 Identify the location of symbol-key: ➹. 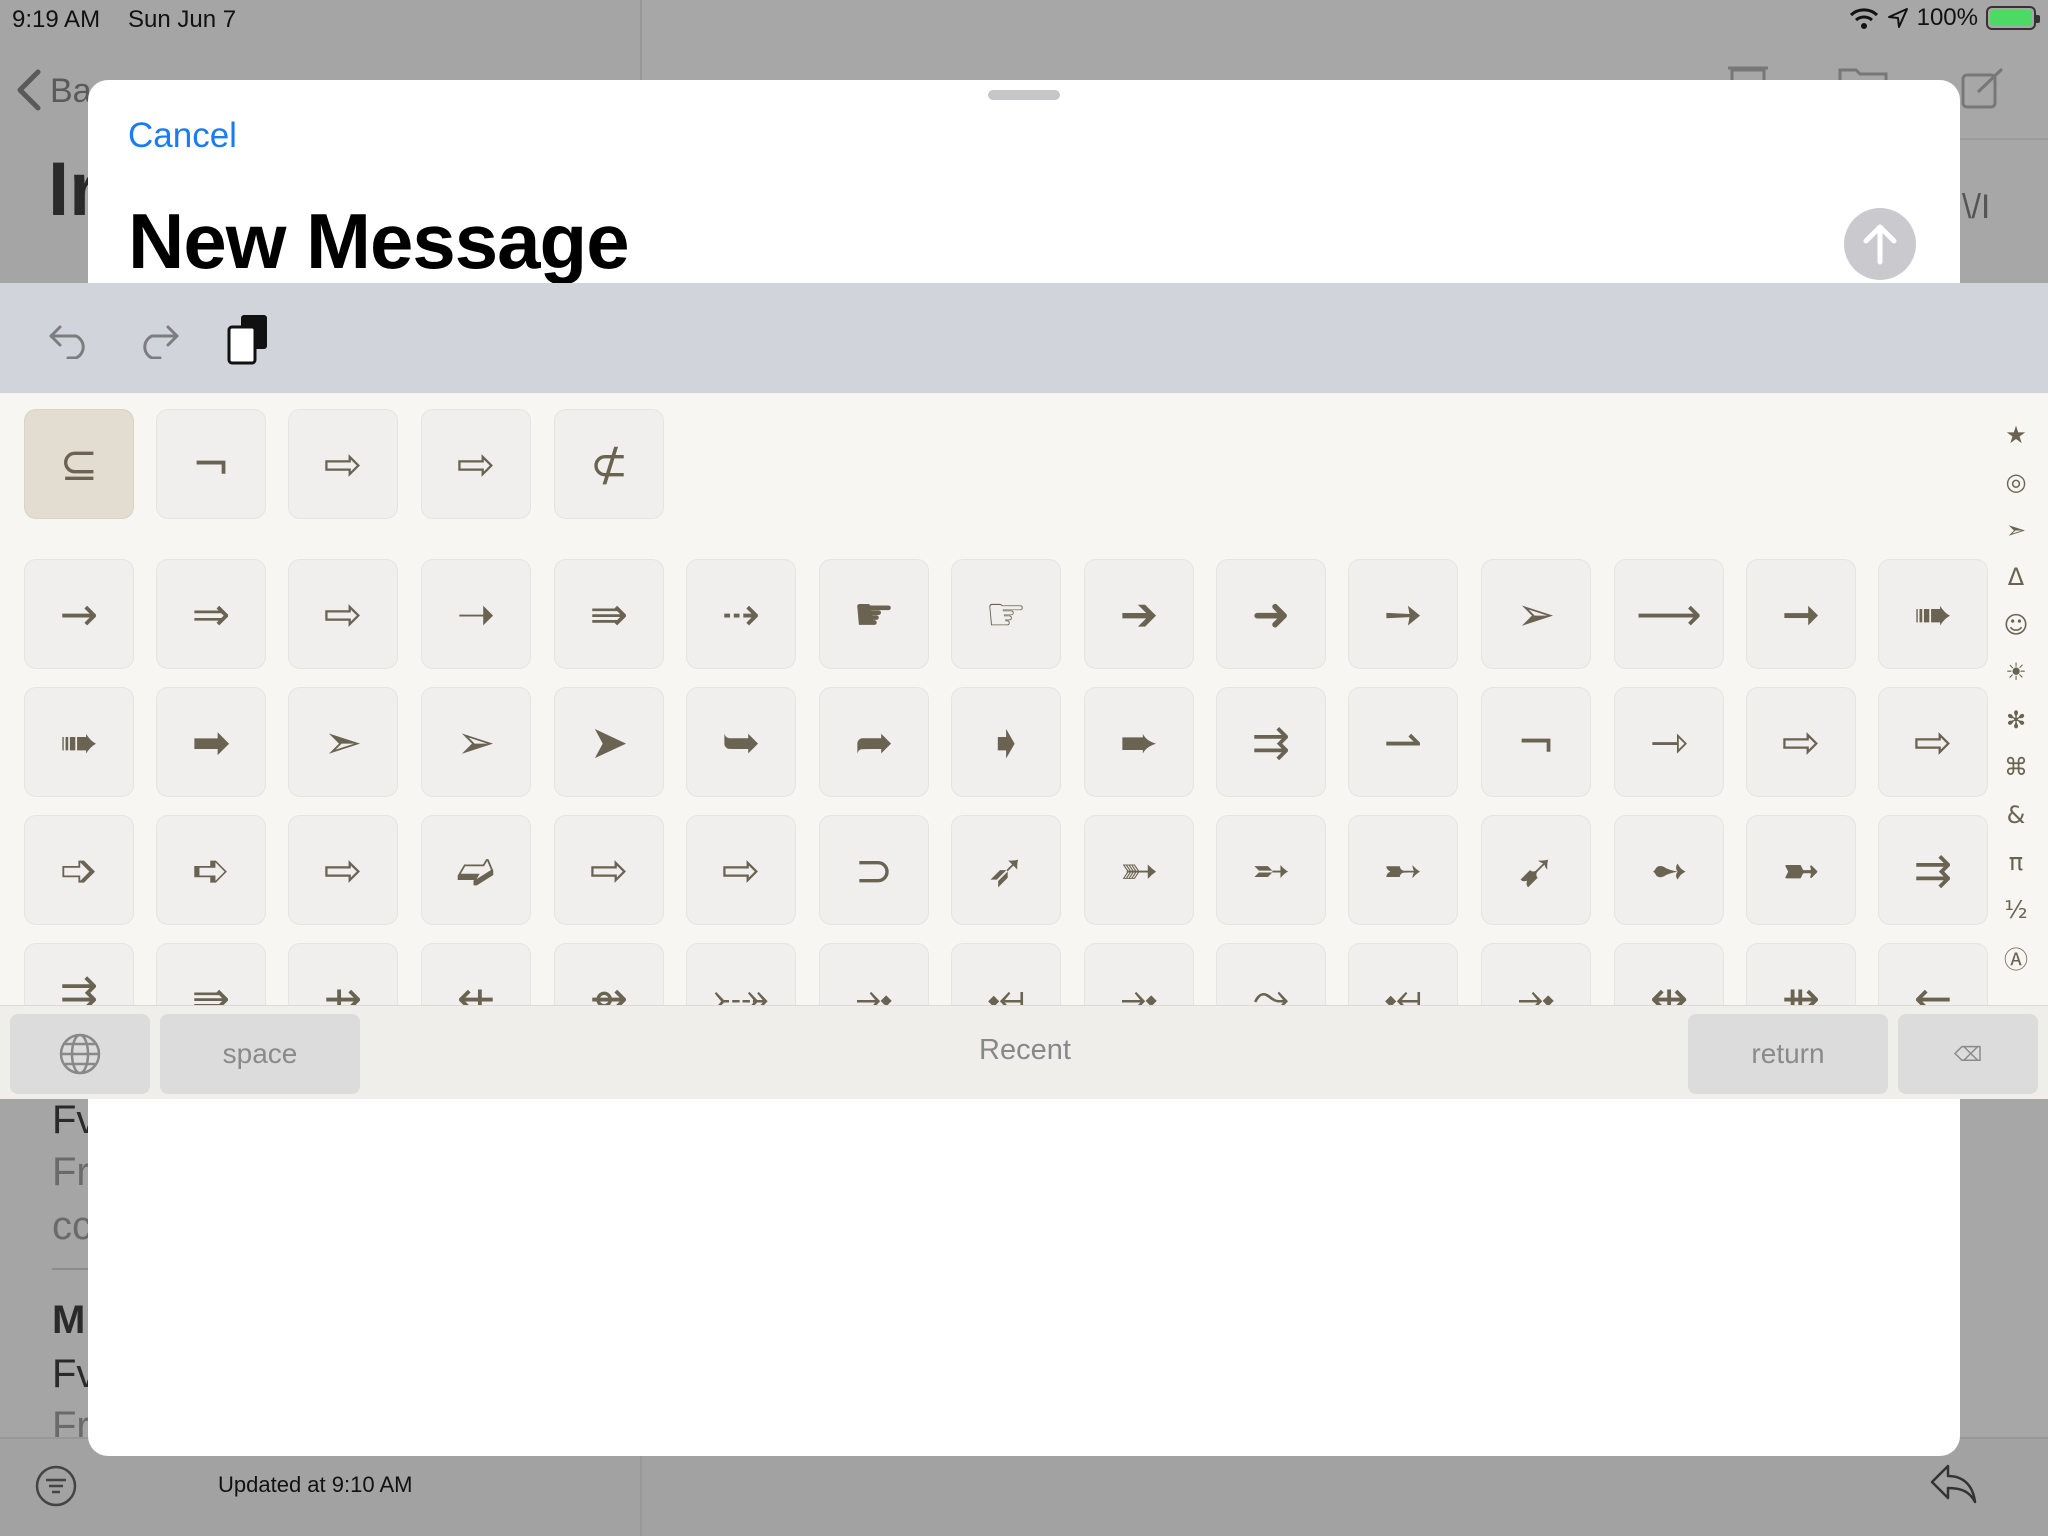
(1536, 870).